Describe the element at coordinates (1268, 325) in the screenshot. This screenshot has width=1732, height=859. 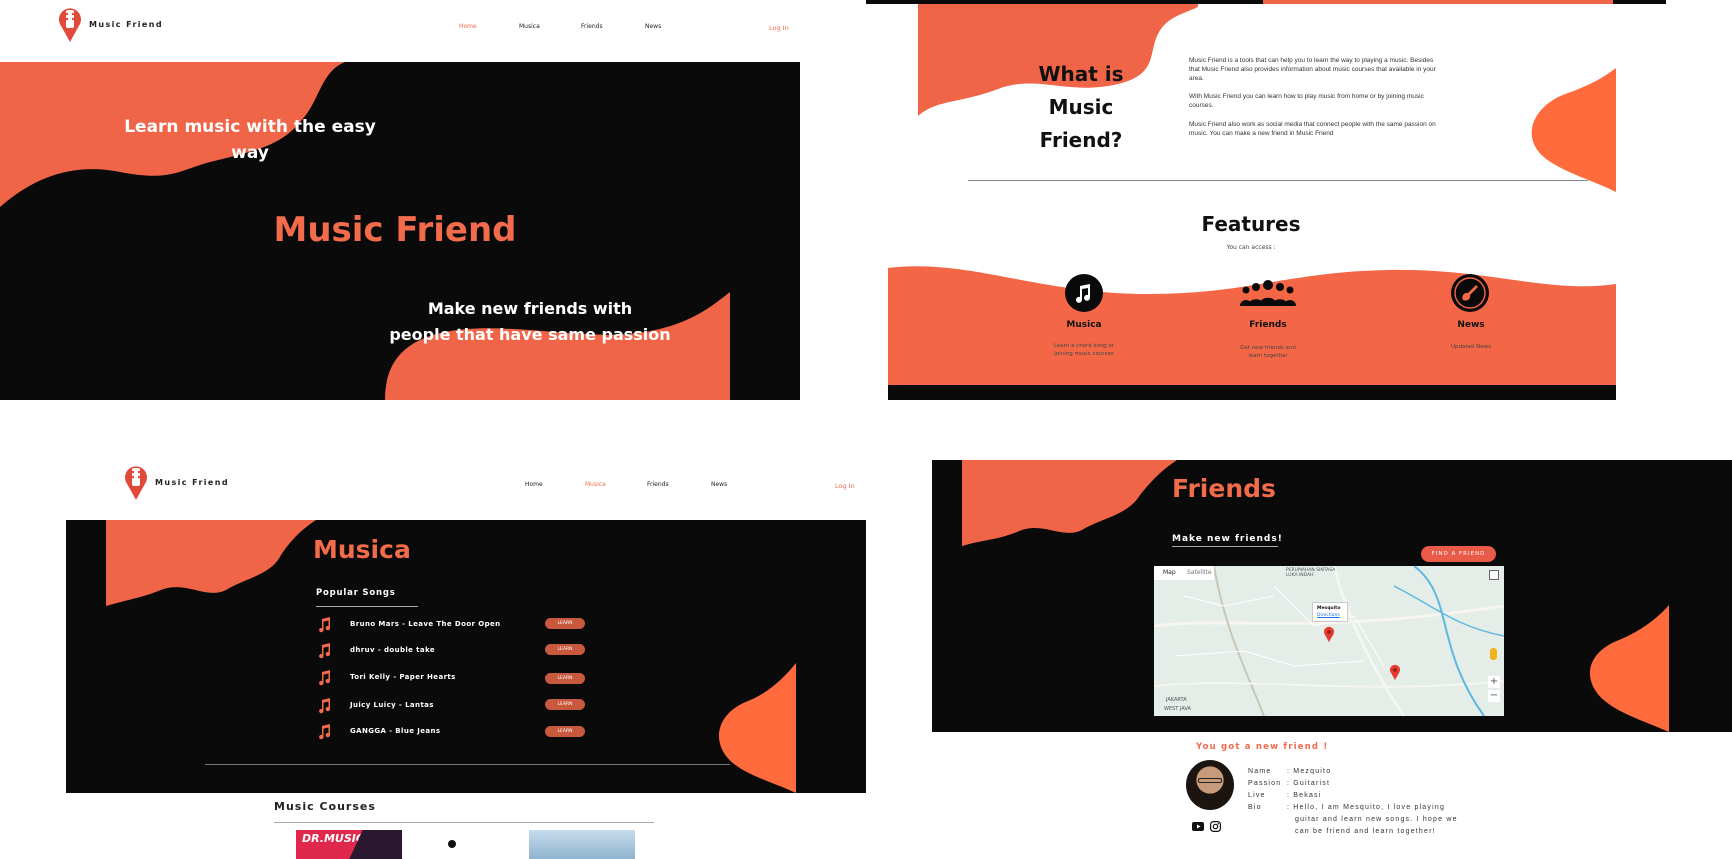
I see `feature-friends-title: Friends` at that location.